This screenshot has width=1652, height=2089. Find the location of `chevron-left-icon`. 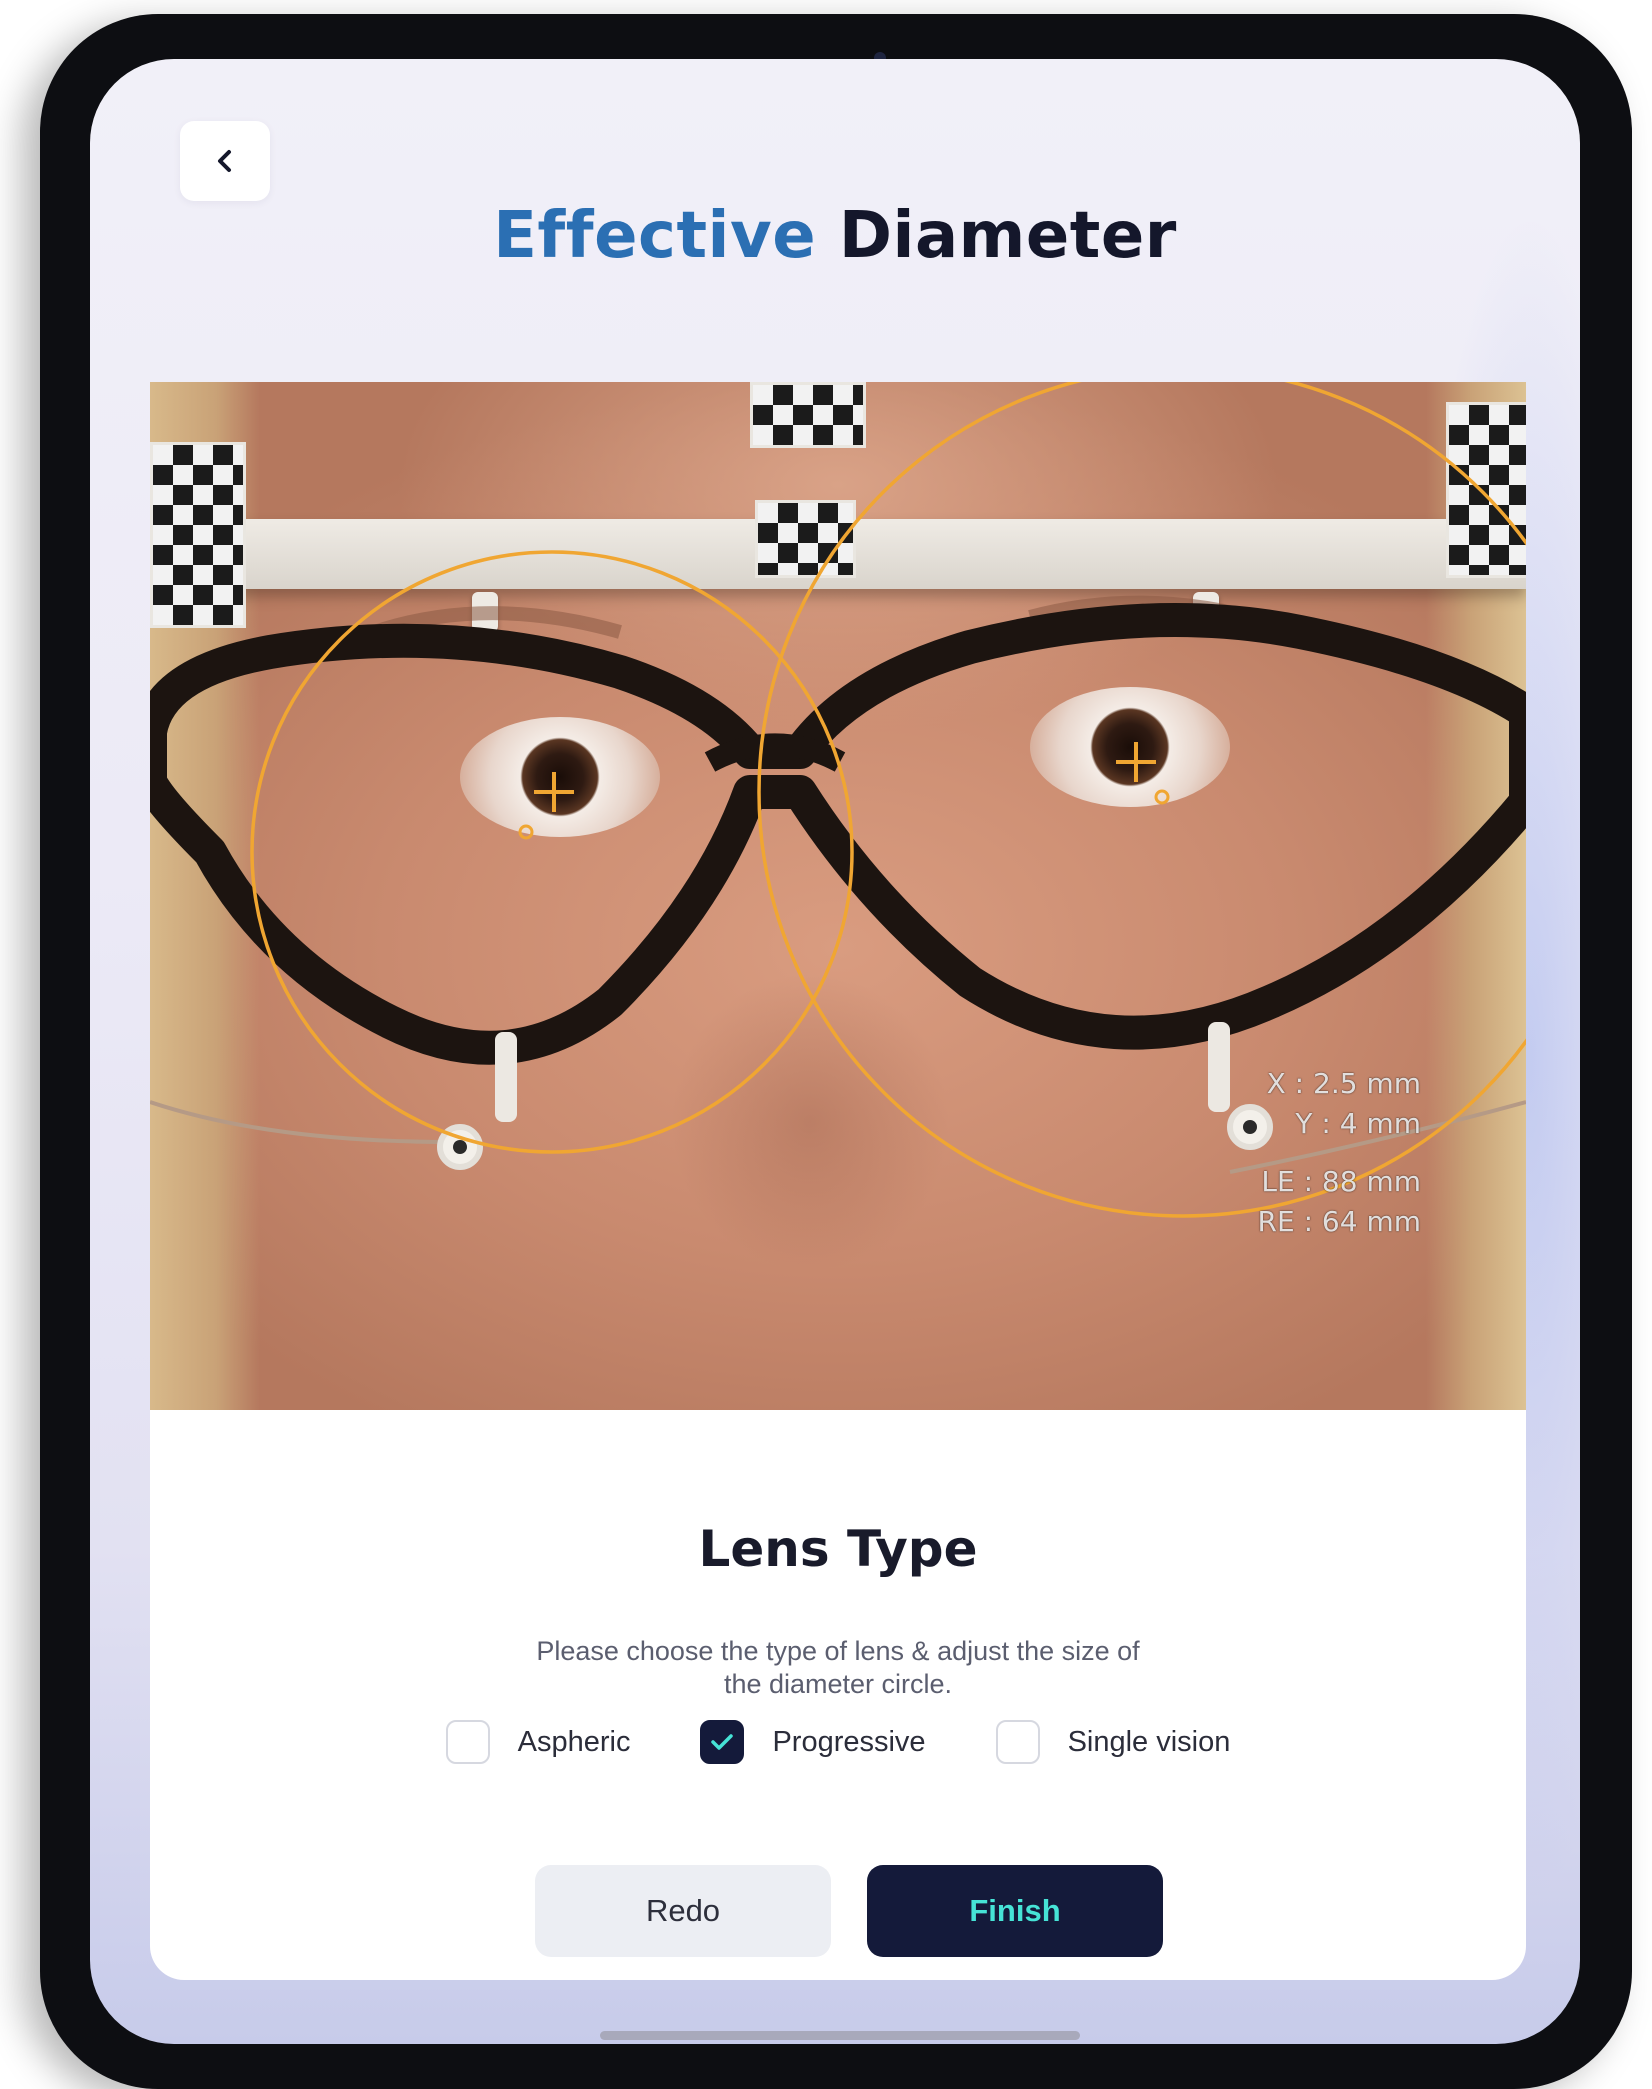

chevron-left-icon is located at coordinates (224, 161).